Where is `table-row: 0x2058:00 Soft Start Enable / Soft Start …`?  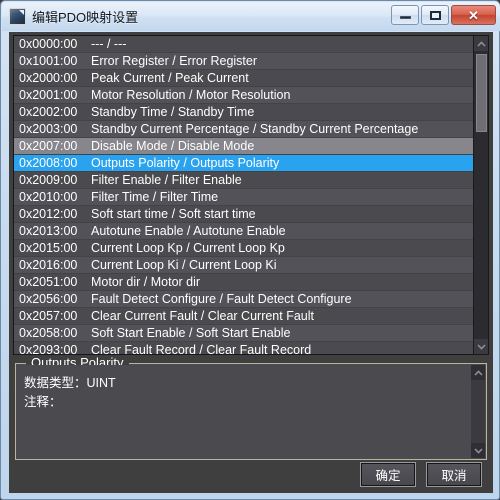 table-row: 0x2058:00 Soft Start Enable / Soft Start … is located at coordinates (243, 333).